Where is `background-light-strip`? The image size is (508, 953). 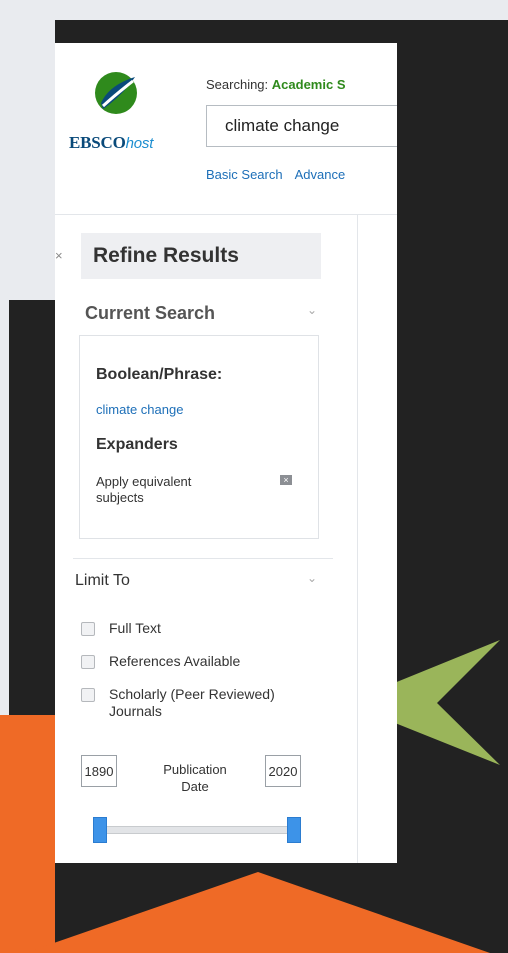 background-light-strip is located at coordinates (254, 10).